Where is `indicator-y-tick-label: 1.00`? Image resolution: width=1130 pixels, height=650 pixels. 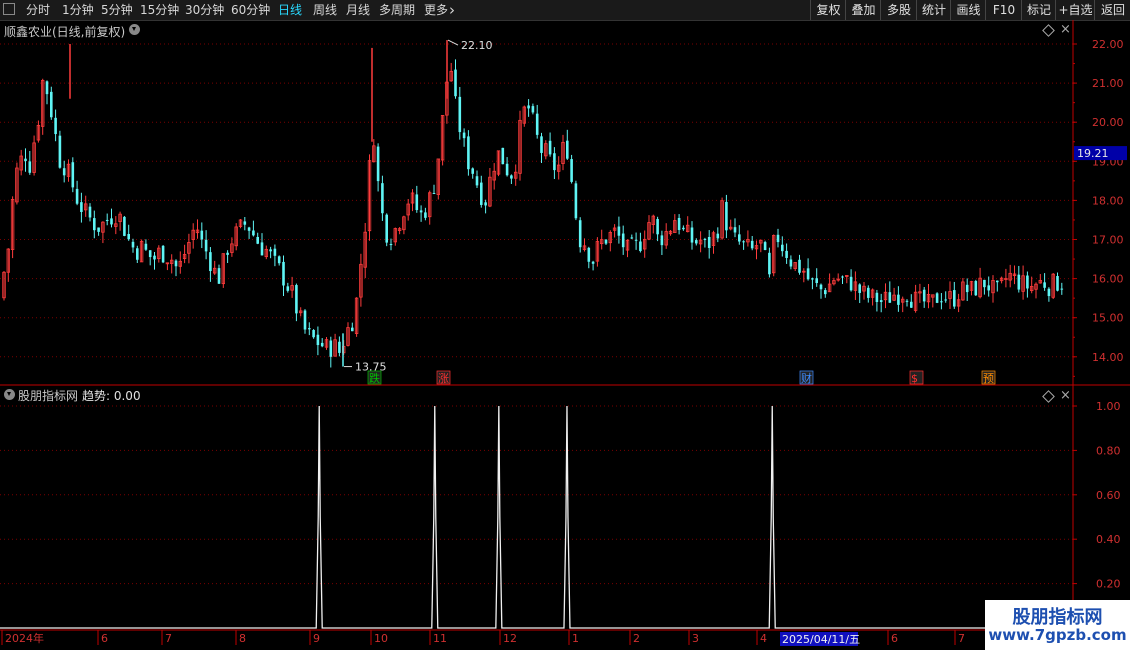
indicator-y-tick-label: 1.00 is located at coordinates (1108, 406).